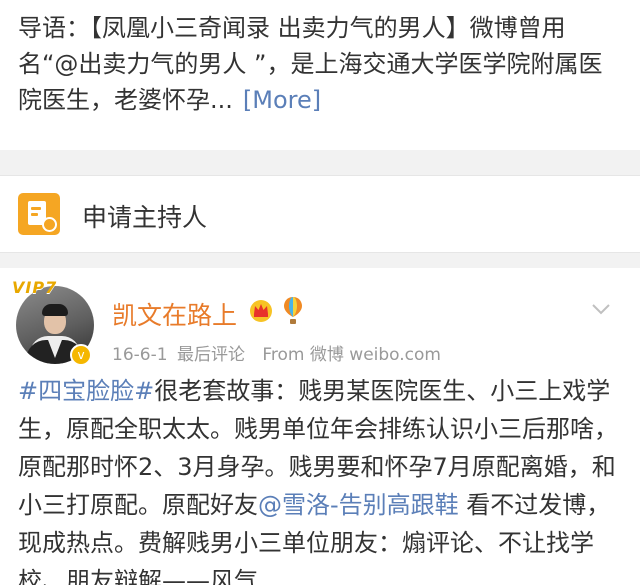 Image resolution: width=640 pixels, height=585 pixels. I want to click on username: 凯文在路上, so click(174, 314).